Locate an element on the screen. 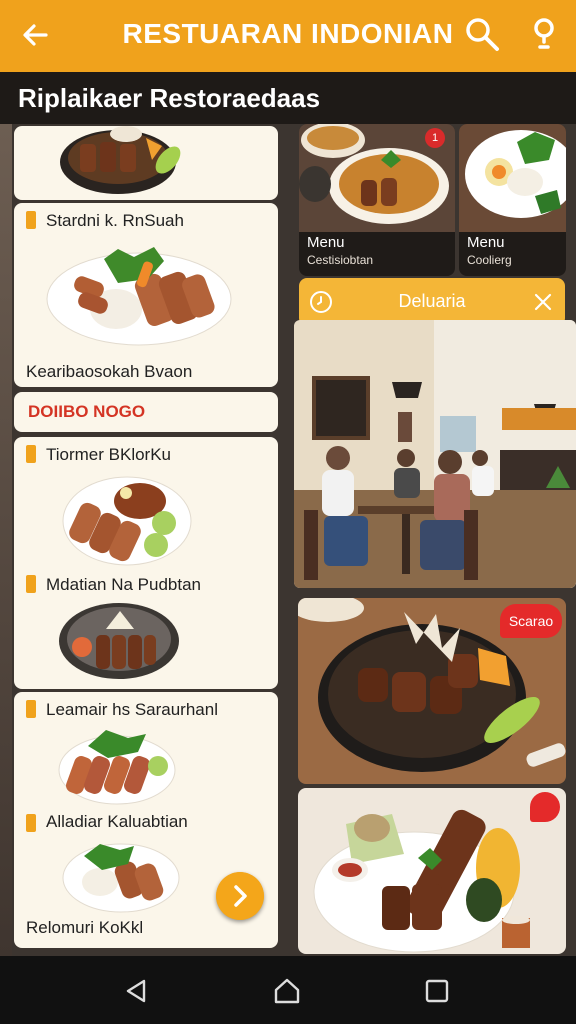 The image size is (576, 1024). lightbulb-icon is located at coordinates (544, 34).